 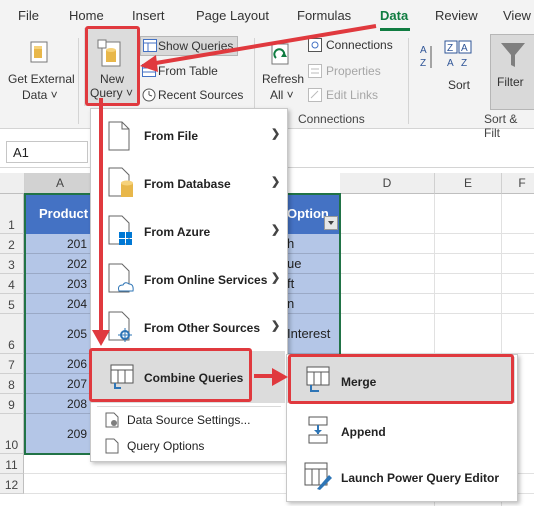 I want to click on arrow-head-combine-queries, so click(x=101, y=338).